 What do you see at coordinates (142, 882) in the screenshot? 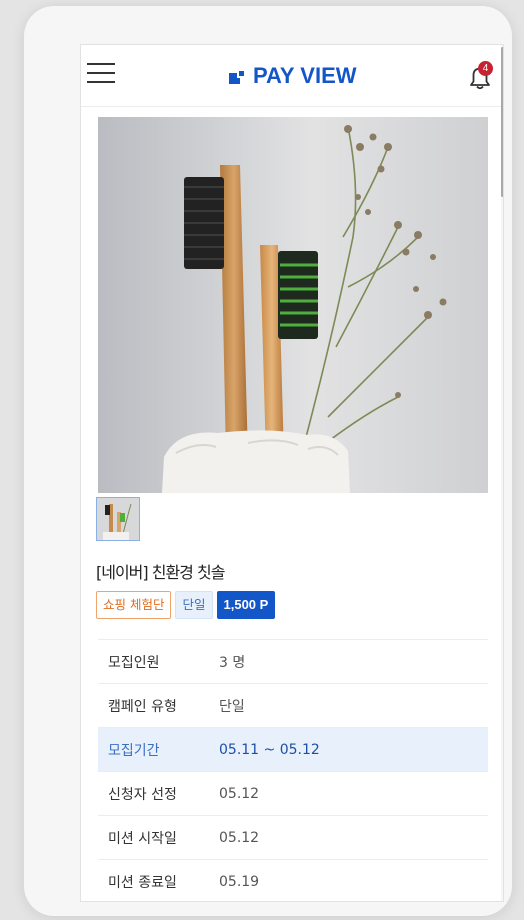
I see `detail-label: 미션 종료일` at bounding box center [142, 882].